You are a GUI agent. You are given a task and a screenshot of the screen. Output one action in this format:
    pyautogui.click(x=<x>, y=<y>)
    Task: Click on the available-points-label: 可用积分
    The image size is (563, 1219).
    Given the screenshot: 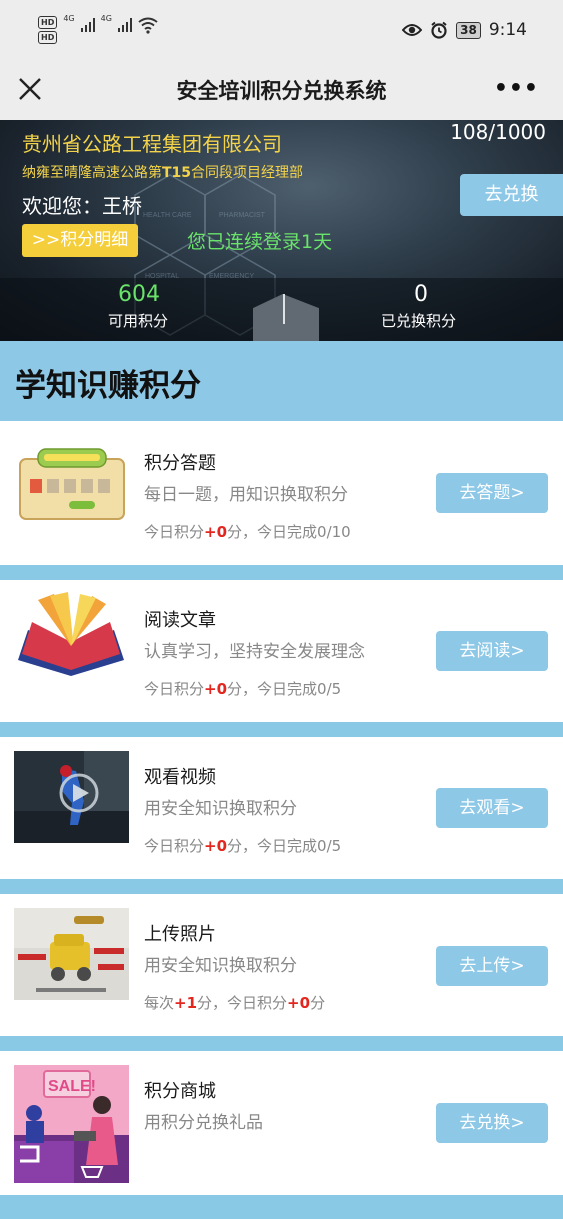 What is the action you would take?
    pyautogui.click(x=138, y=321)
    